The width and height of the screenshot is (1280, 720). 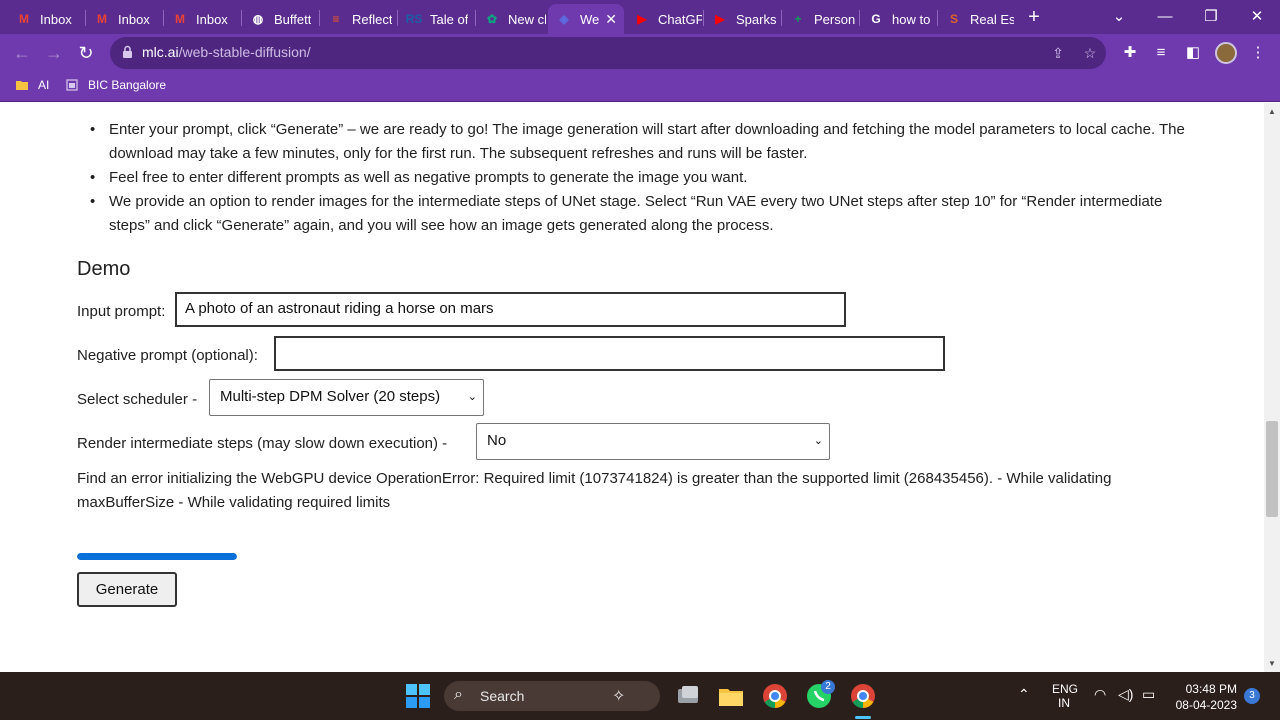 I want to click on lock-icon, so click(x=127, y=51).